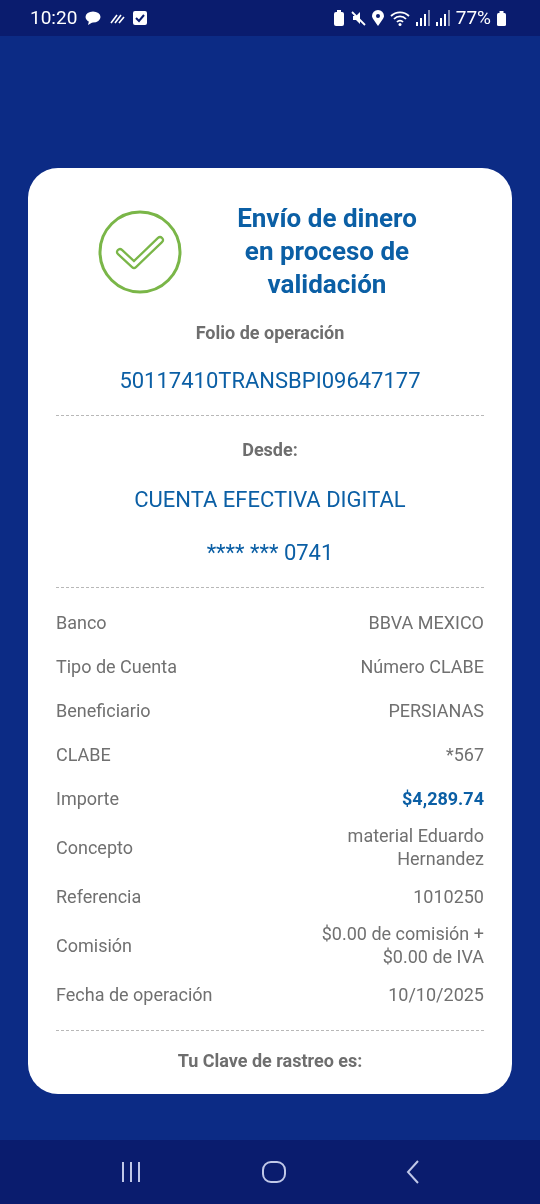 This screenshot has width=540, height=1204. What do you see at coordinates (436, 710) in the screenshot?
I see `detail-value: PERSIANAS` at bounding box center [436, 710].